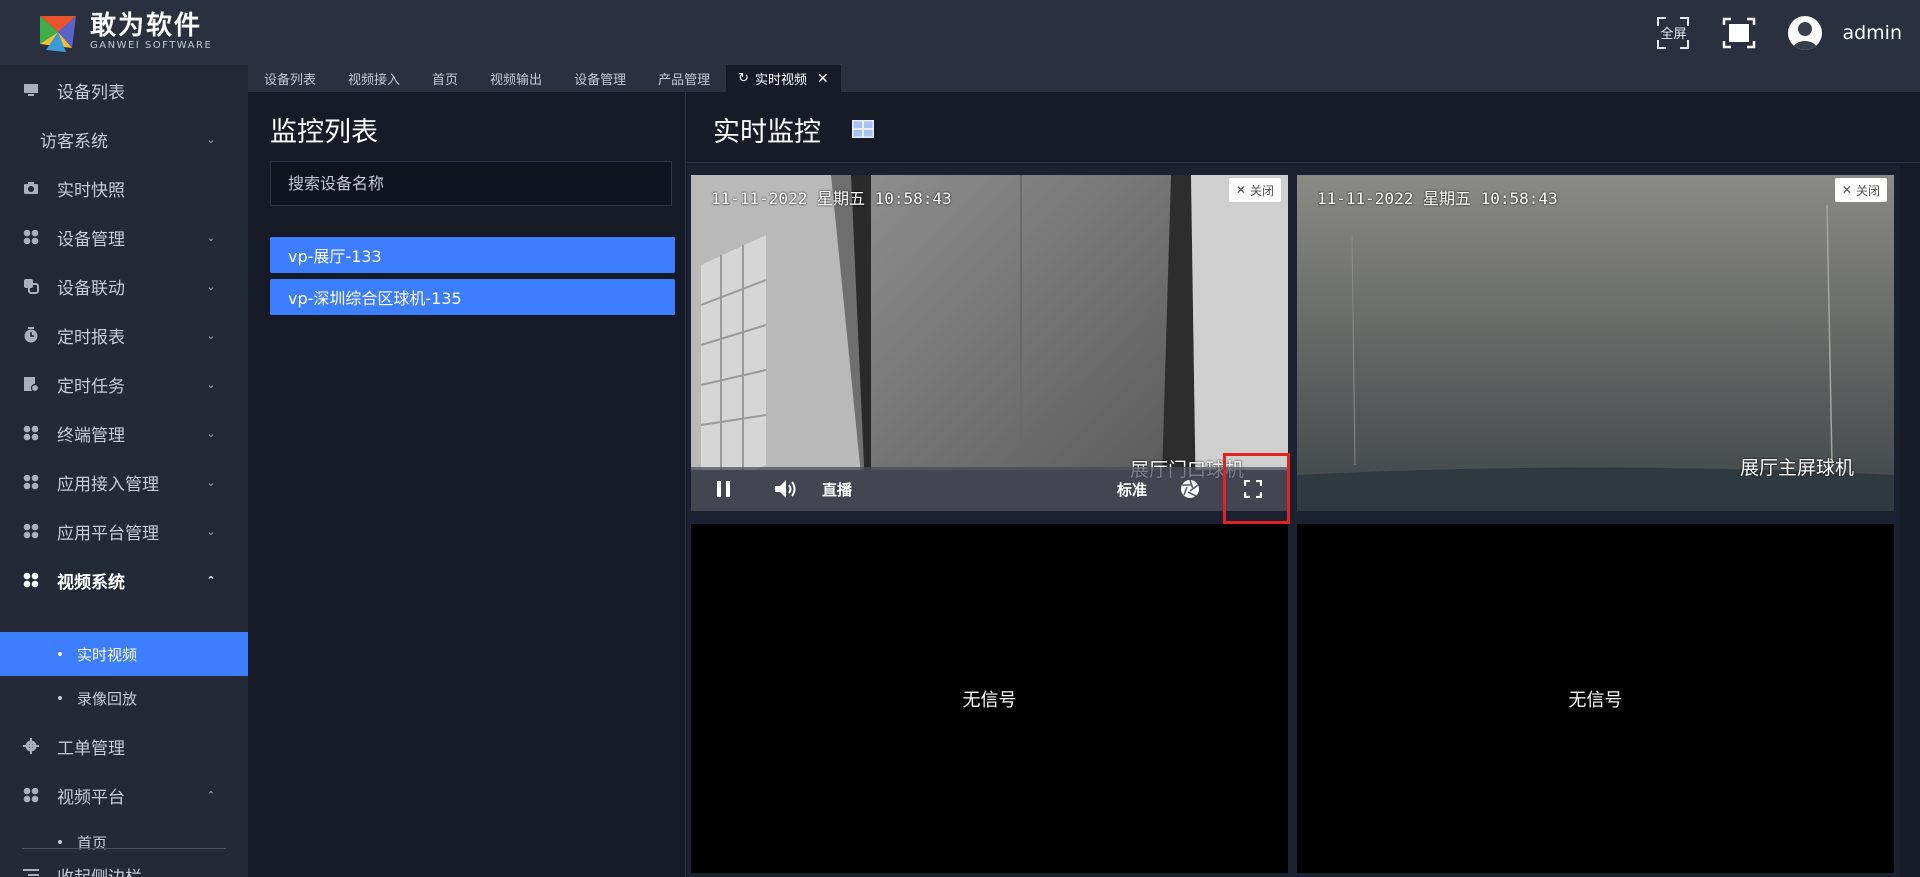 The image size is (1920, 877). Describe the element at coordinates (1256, 488) in the screenshot. I see `fullscreen-highlight-box` at that location.